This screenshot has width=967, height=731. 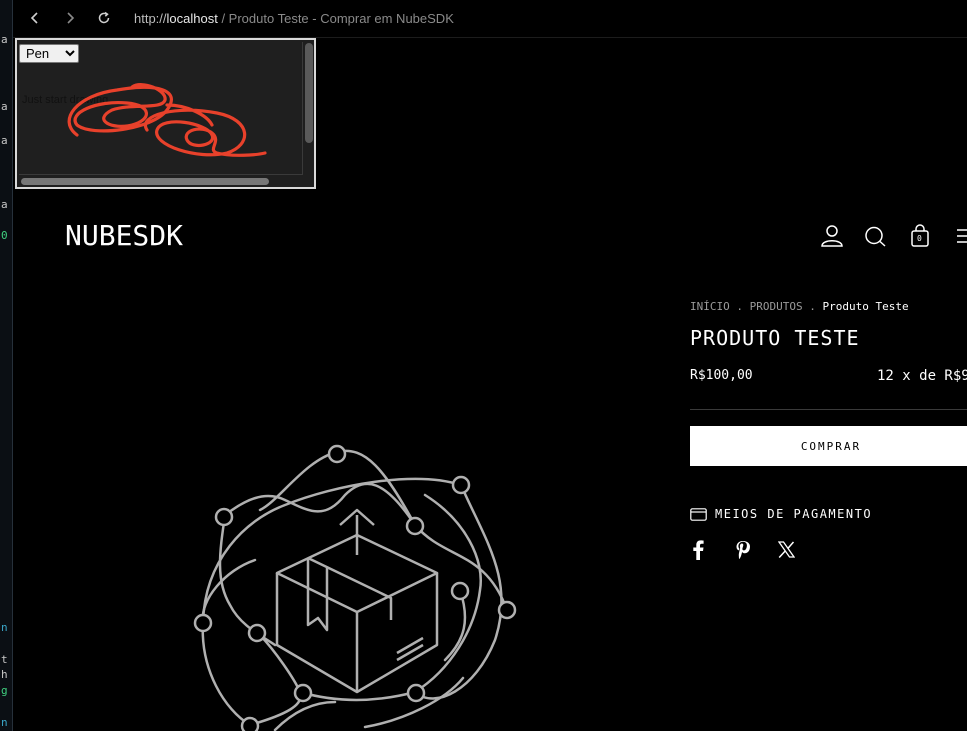 I want to click on strip-char: h, so click(x=4, y=674).